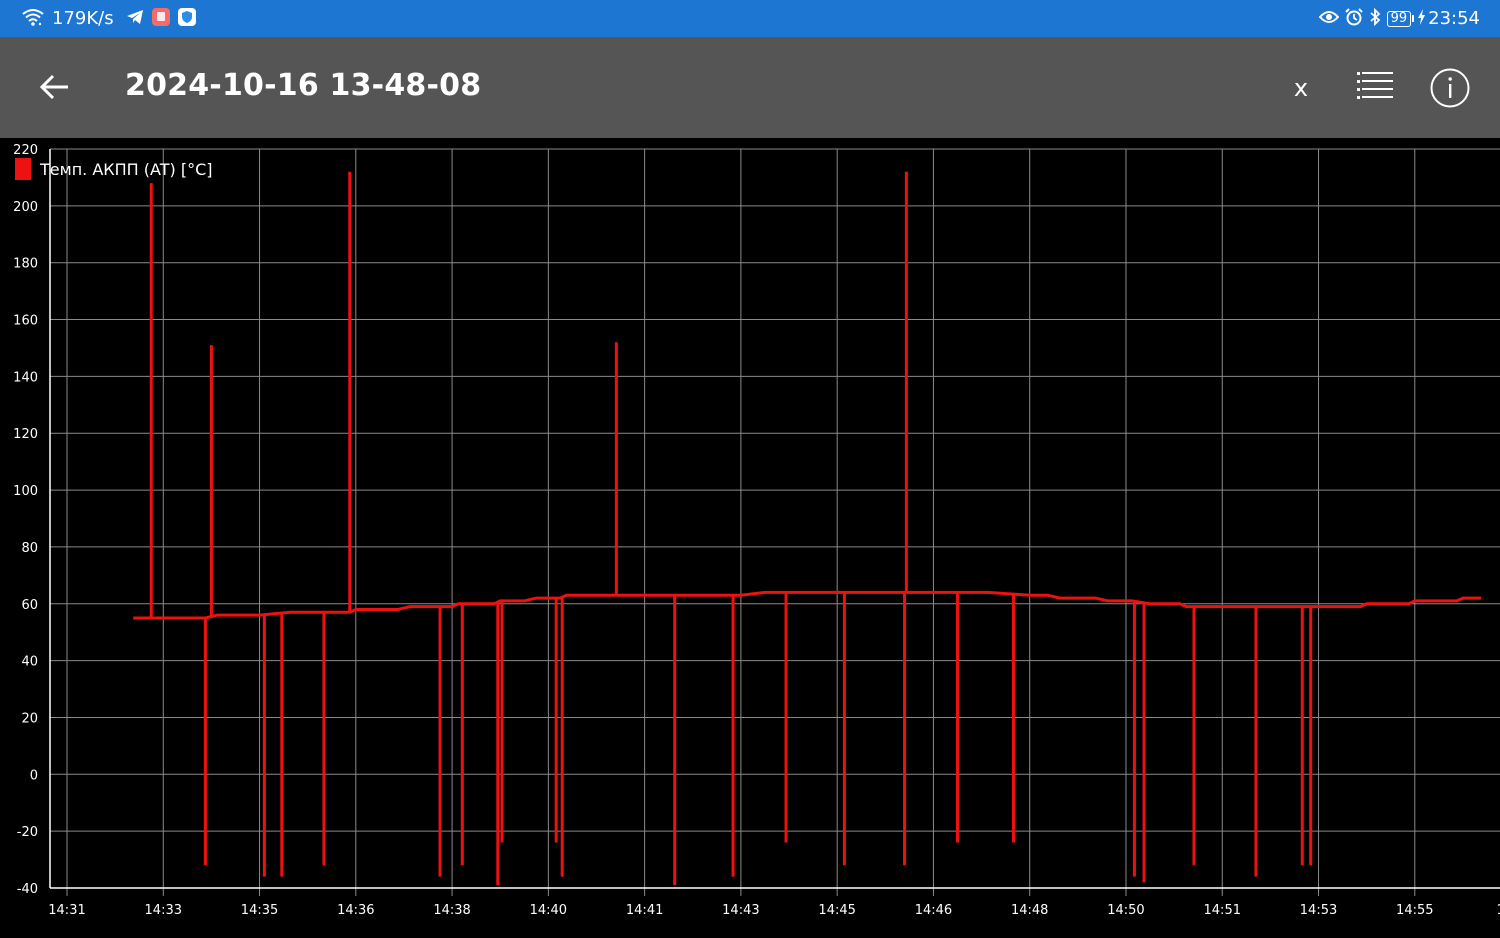 Image resolution: width=1500 pixels, height=938 pixels. Describe the element at coordinates (126, 169) in the screenshot. I see `legend-label: Темп. АКПП (AT) [°C]` at that location.